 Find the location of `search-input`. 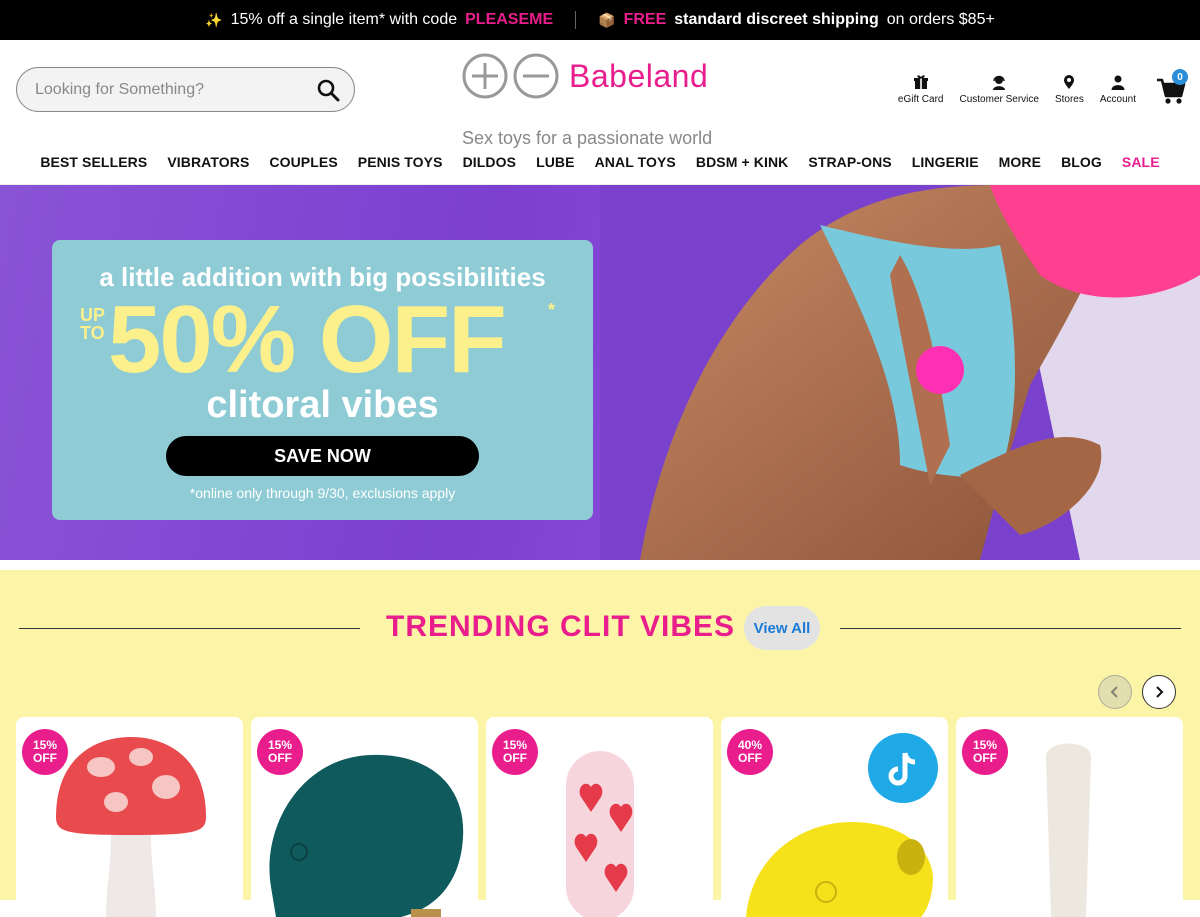

search-input is located at coordinates (175, 89).